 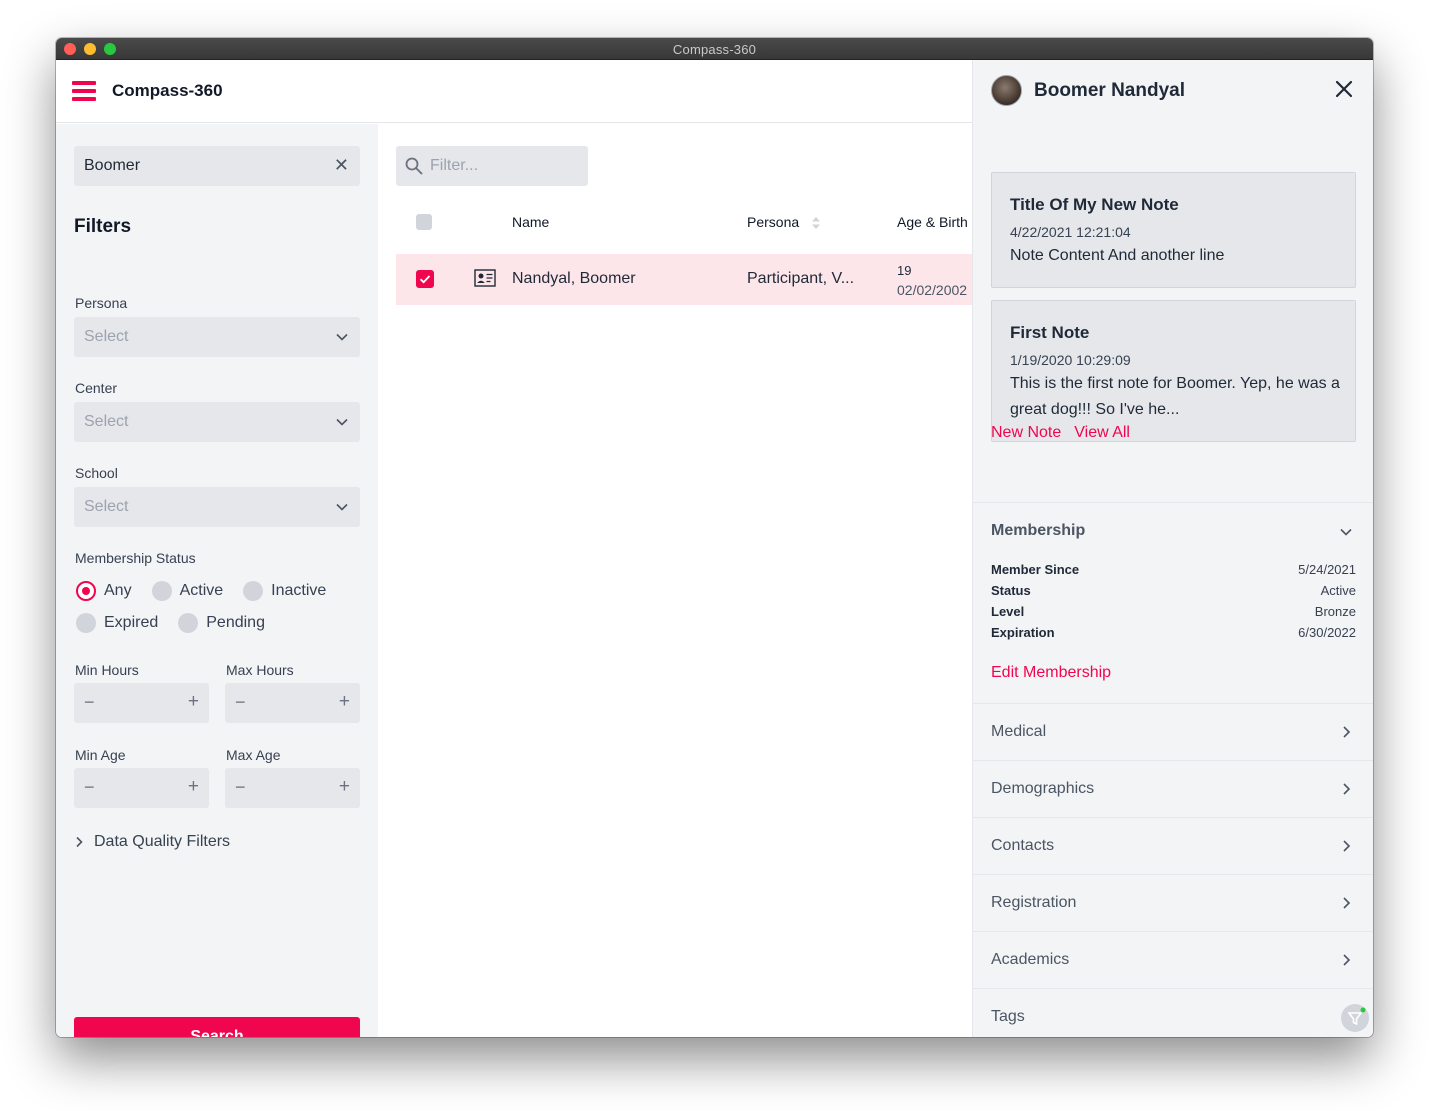 I want to click on checkmark-icon, so click(x=425, y=279).